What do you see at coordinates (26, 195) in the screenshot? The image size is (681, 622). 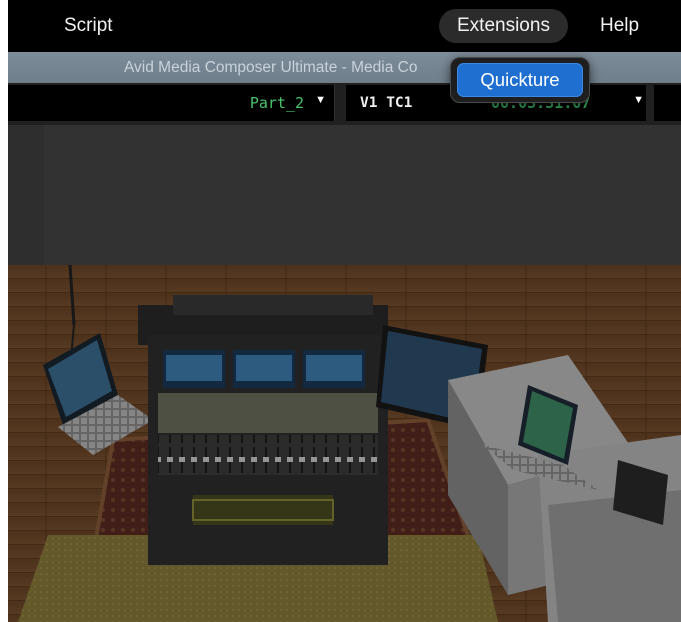 I see `viewer-strip` at bounding box center [26, 195].